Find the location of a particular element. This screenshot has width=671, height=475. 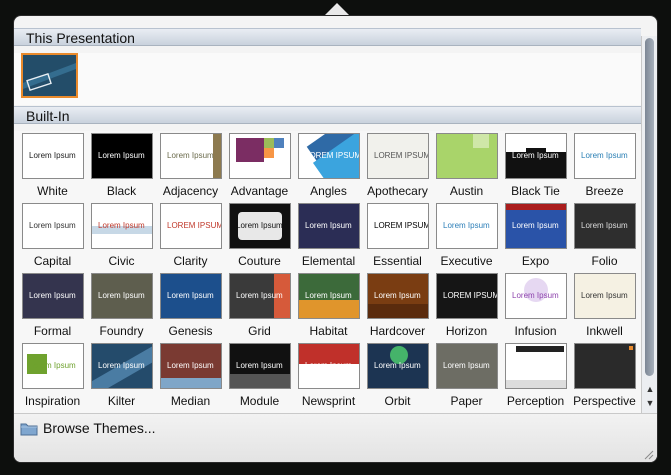

theme-habitat: Lorem Ipsum Habitat is located at coordinates (328, 307).